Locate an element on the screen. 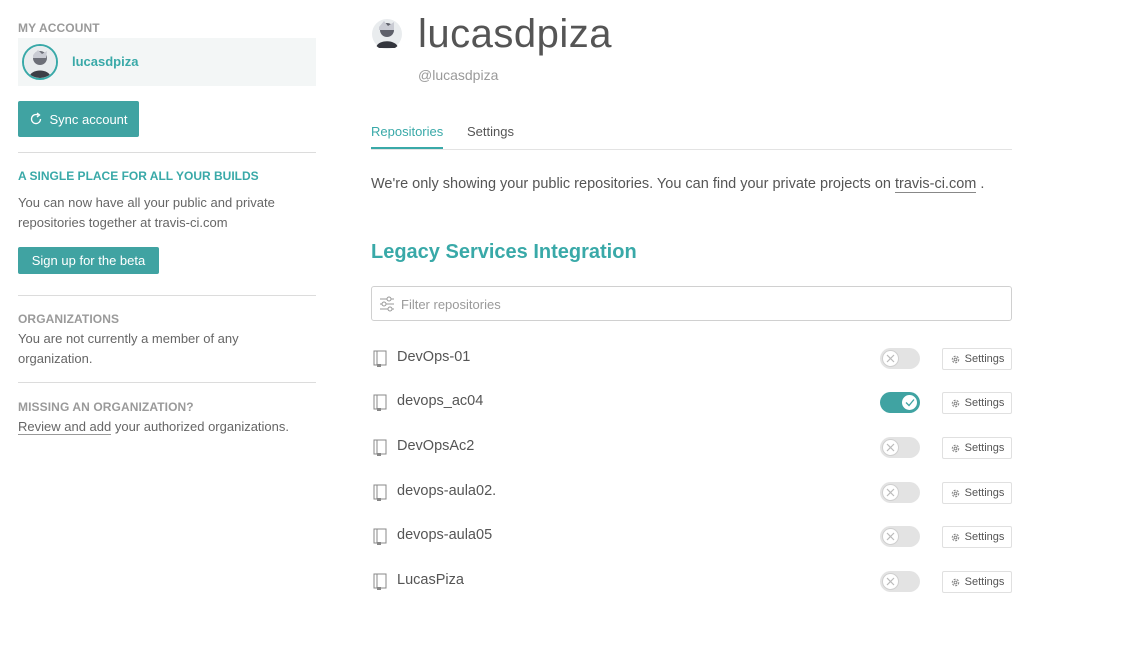  profile-tabs: Repositories Settings is located at coordinates (691, 135).